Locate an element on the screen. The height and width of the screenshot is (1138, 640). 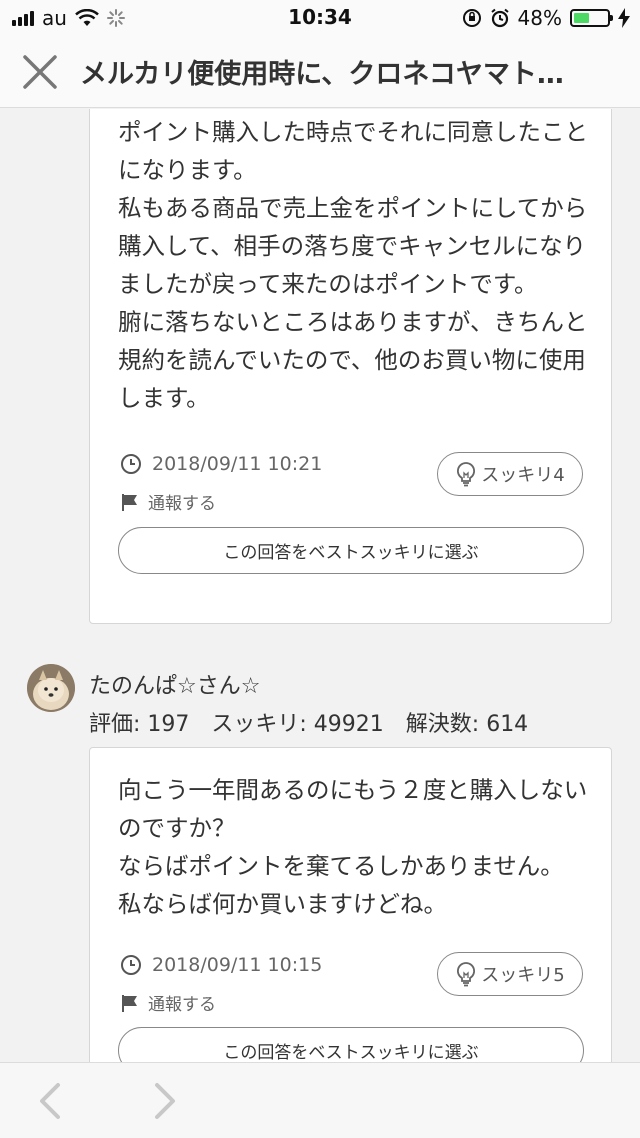
avatar is located at coordinates (51, 688).